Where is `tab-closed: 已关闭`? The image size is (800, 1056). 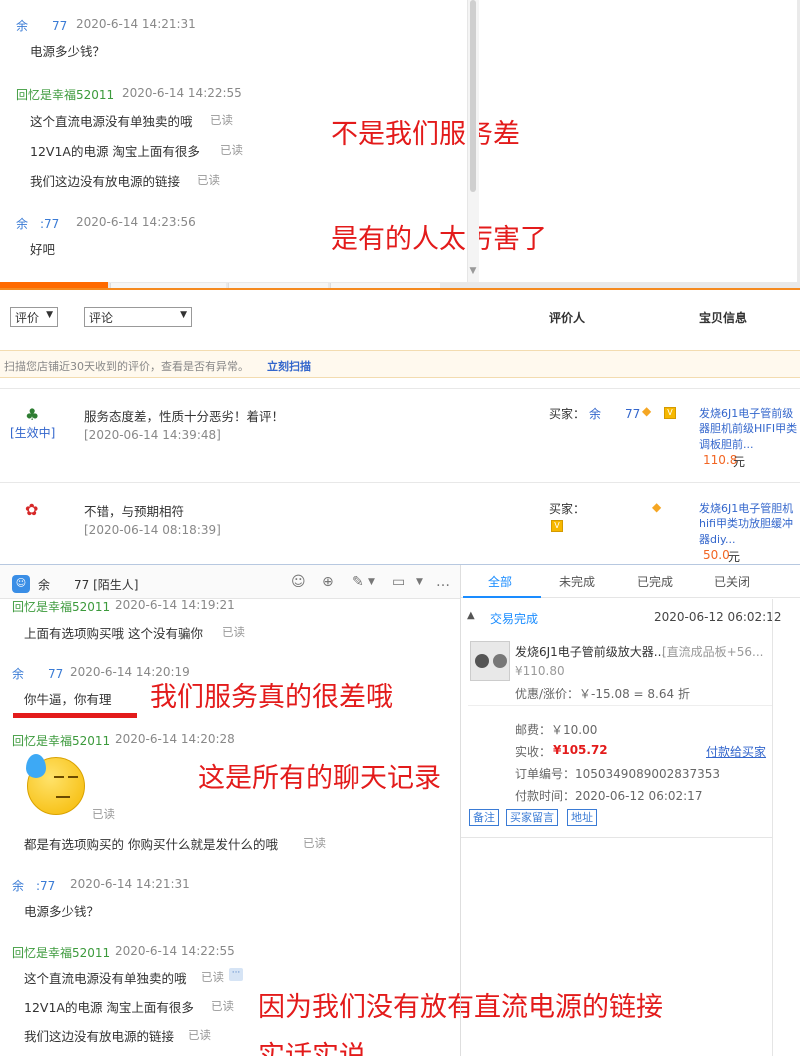 tab-closed: 已关闭 is located at coordinates (732, 581).